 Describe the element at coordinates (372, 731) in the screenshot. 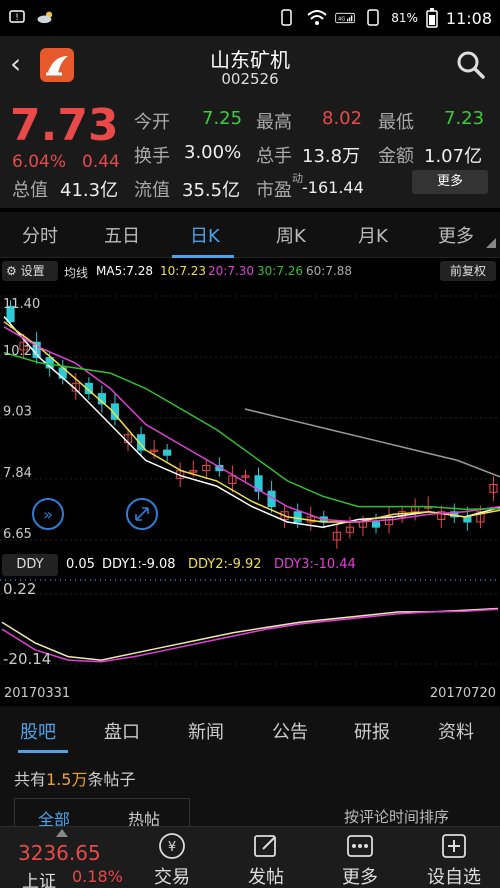

I see `tab-research: 研报` at that location.